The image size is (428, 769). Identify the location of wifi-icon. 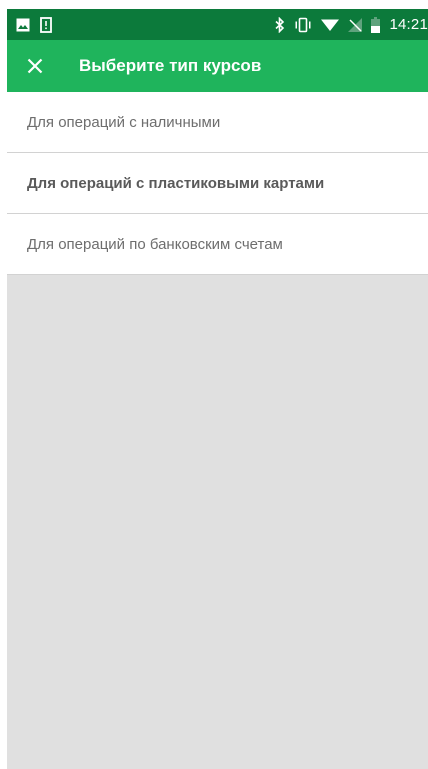
(330, 24).